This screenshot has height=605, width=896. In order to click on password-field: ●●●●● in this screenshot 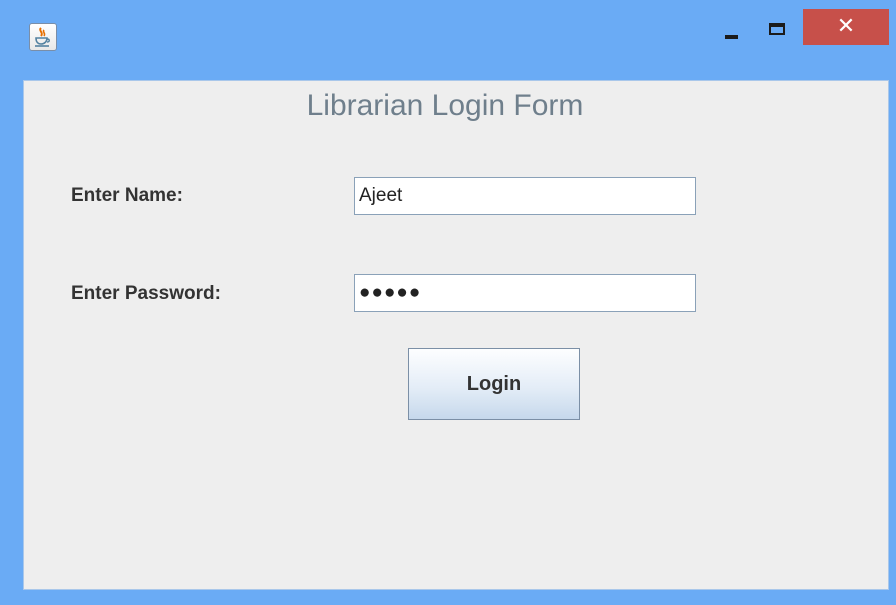, I will do `click(525, 293)`.